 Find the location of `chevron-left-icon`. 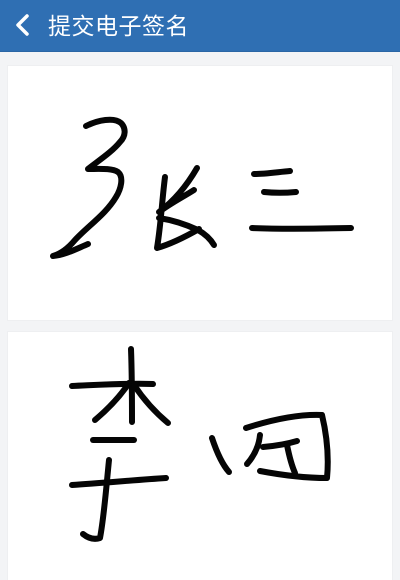

chevron-left-icon is located at coordinates (22, 25).